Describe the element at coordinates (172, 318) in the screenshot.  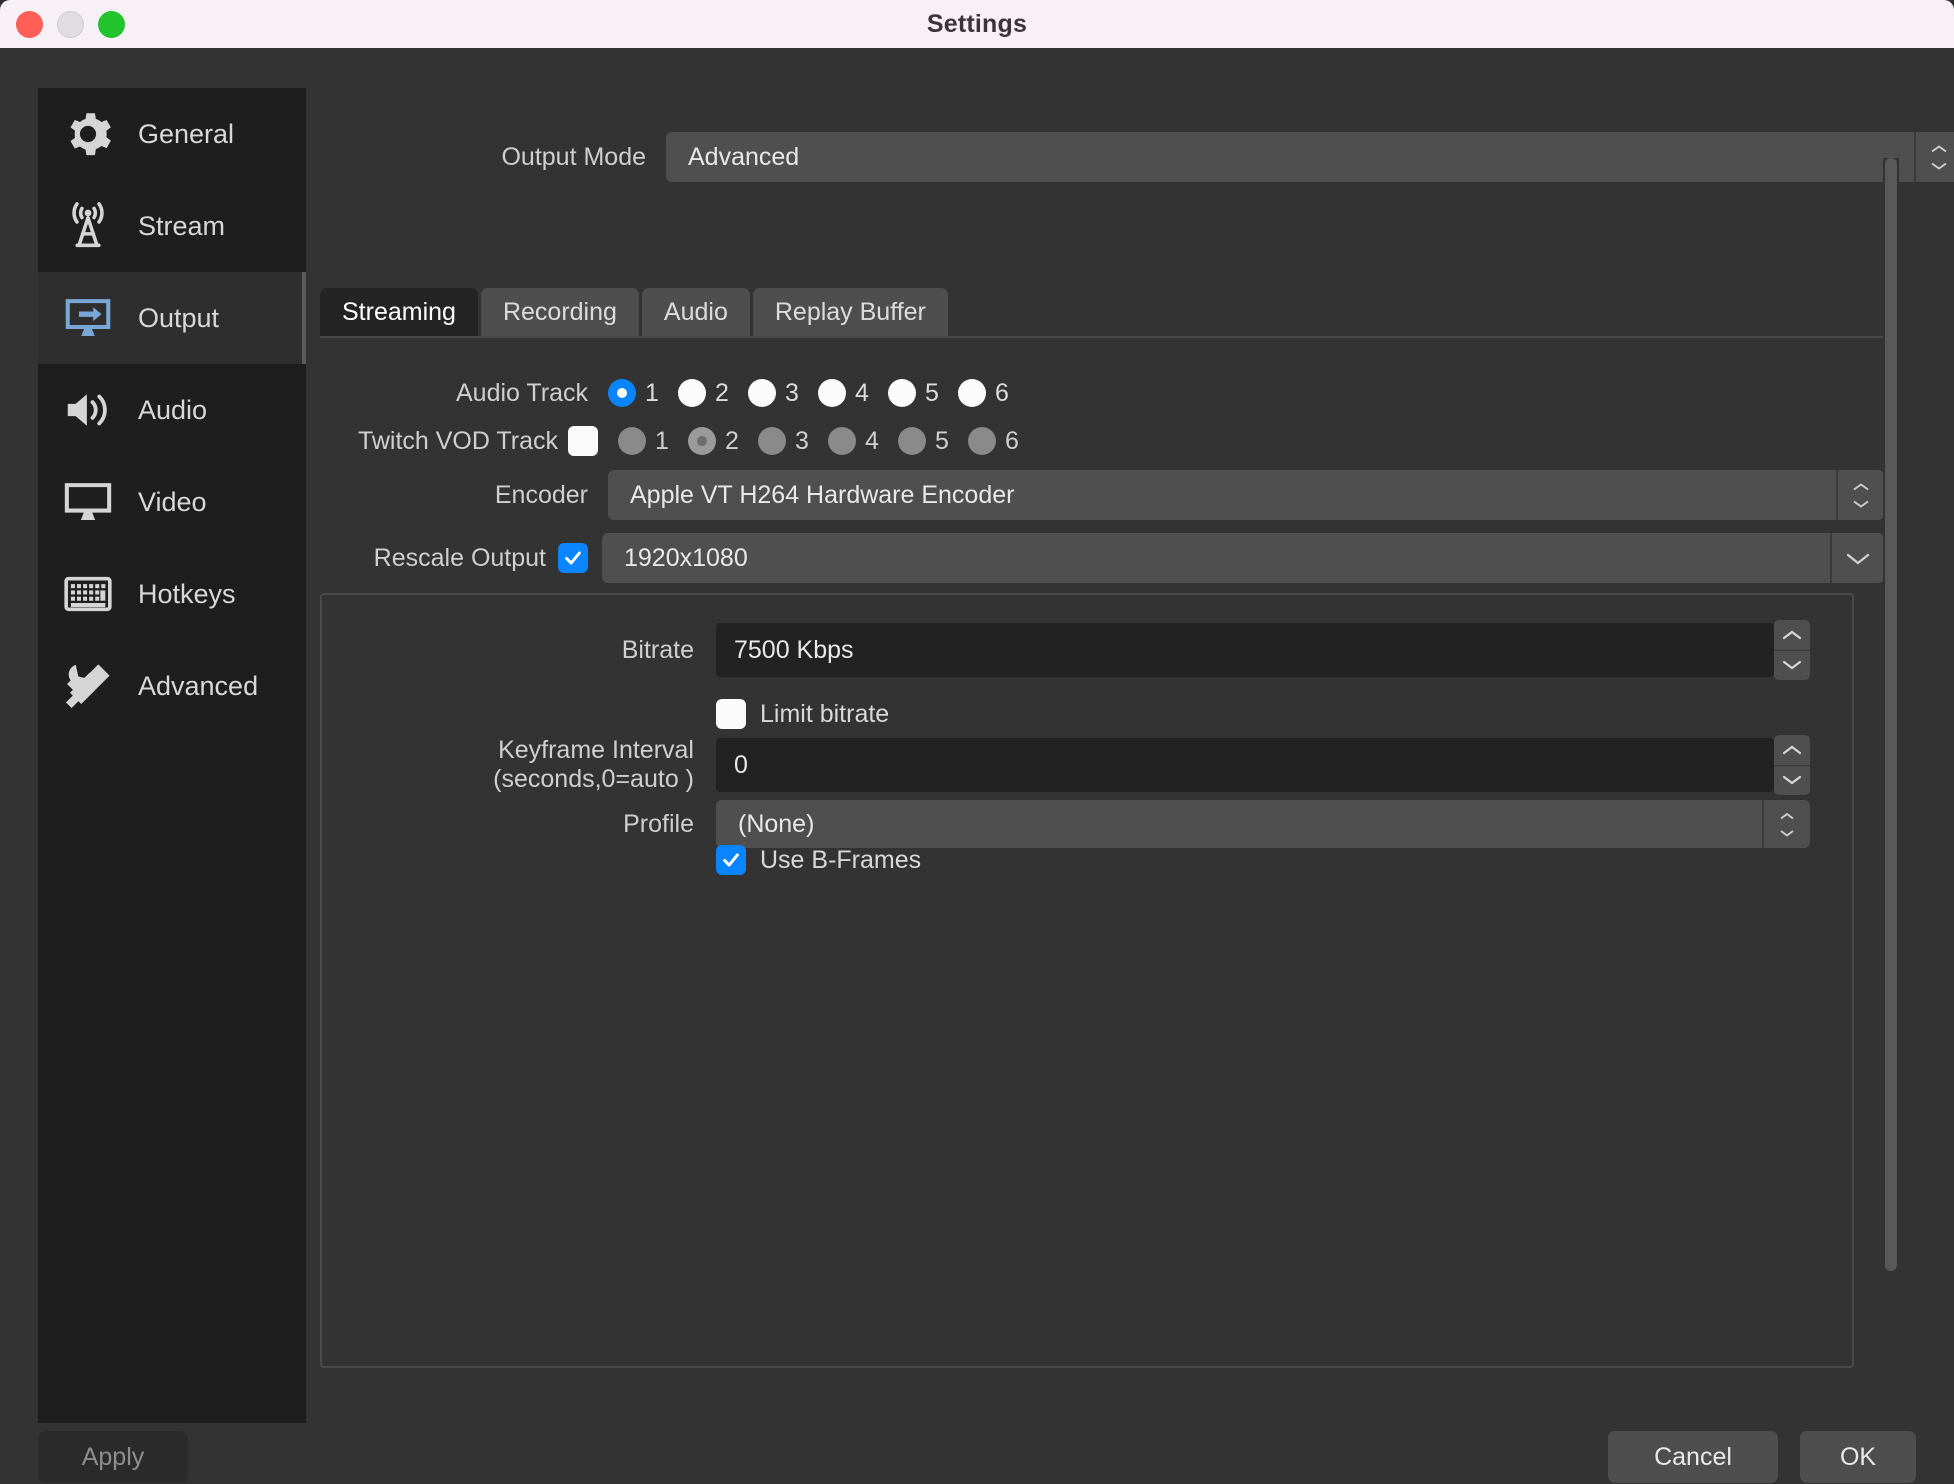
I see `sidebar-item-output: Output` at that location.